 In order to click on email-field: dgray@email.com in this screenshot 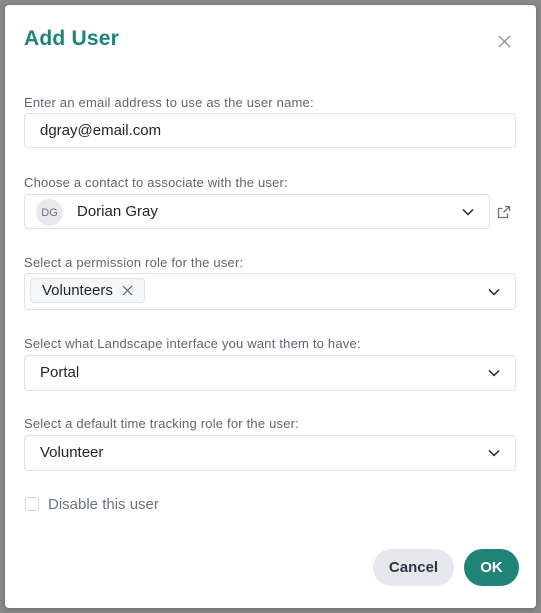, I will do `click(270, 130)`.